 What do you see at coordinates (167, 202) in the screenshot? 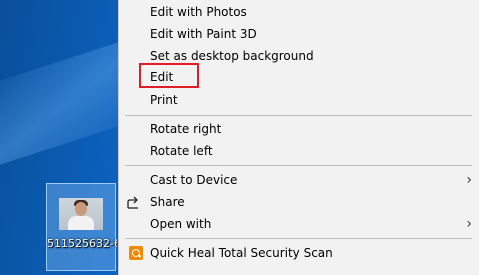
I see `menu-item-label: Share` at bounding box center [167, 202].